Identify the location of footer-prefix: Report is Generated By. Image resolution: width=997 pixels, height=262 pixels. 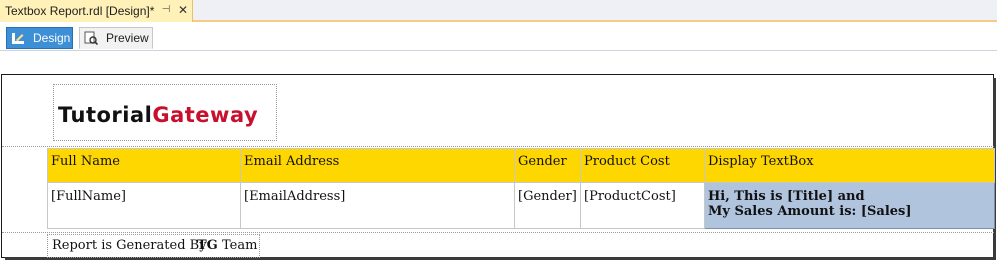
(129, 245).